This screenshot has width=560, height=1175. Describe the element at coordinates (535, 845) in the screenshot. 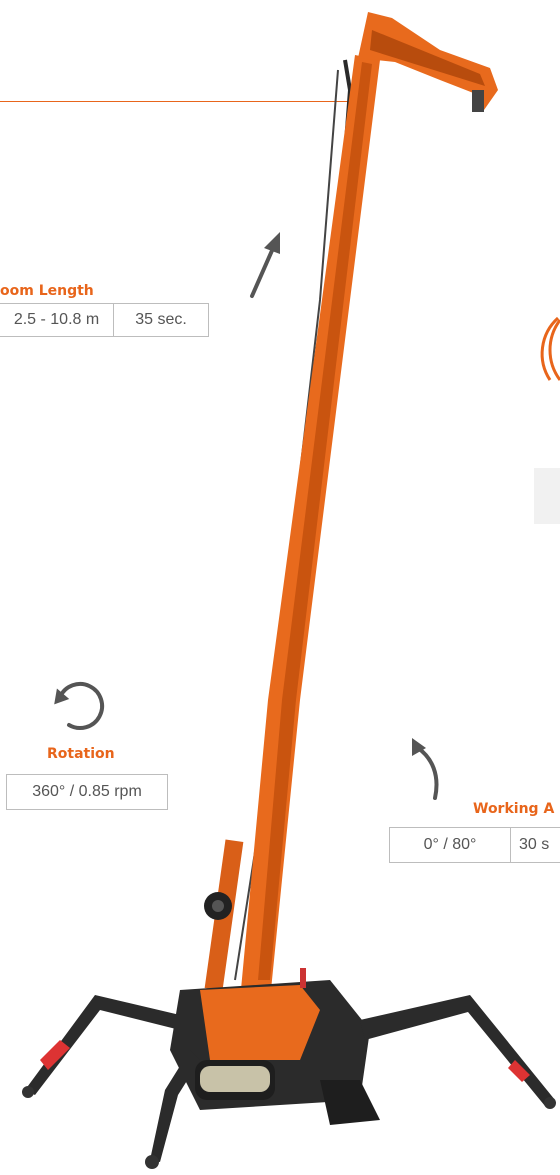

I see `working-angle-time: 30 s` at that location.